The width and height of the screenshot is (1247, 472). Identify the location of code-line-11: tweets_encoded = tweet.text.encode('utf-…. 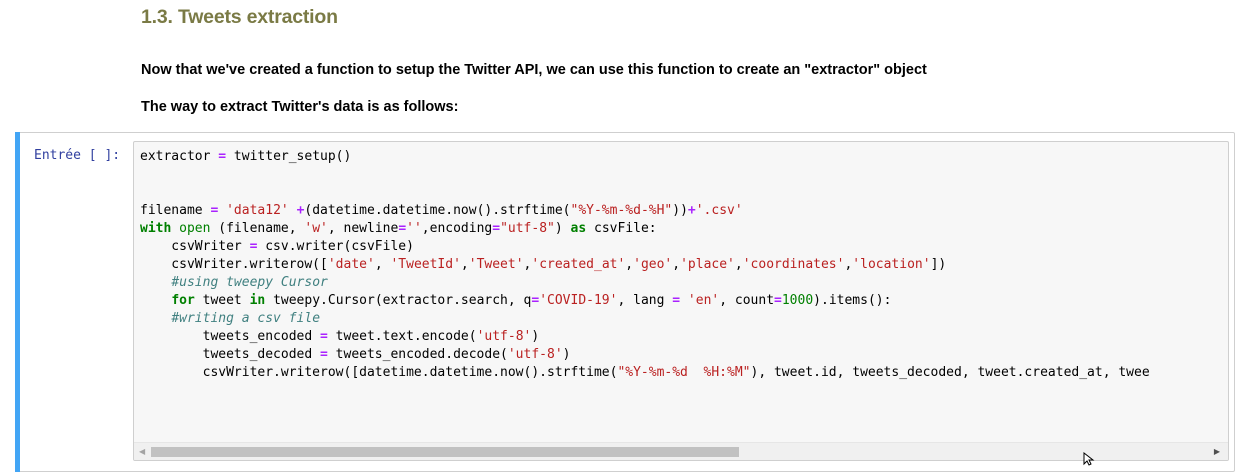
(340, 336).